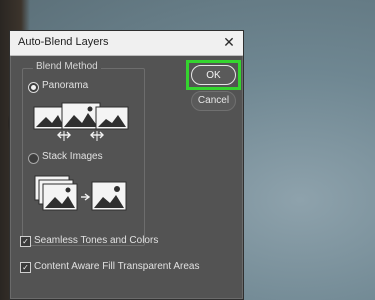 Image resolution: width=375 pixels, height=300 pixels. Describe the element at coordinates (25, 241) in the screenshot. I see `seamless-tones-checkbox: ✓` at that location.